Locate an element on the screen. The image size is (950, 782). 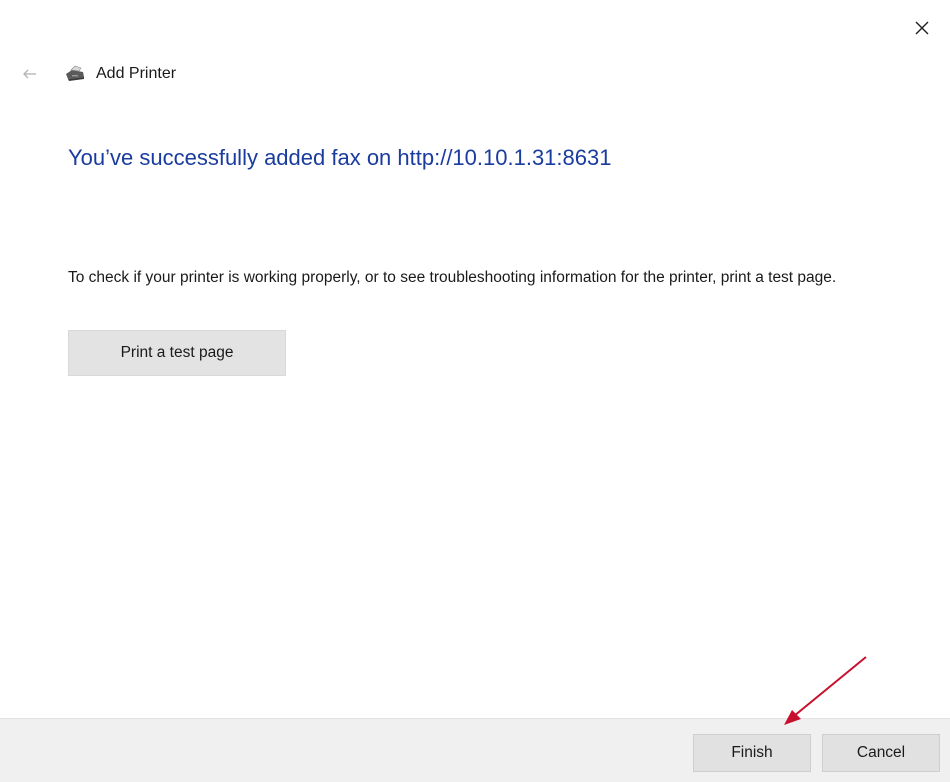
annotation-arrow is located at coordinates (825, 690).